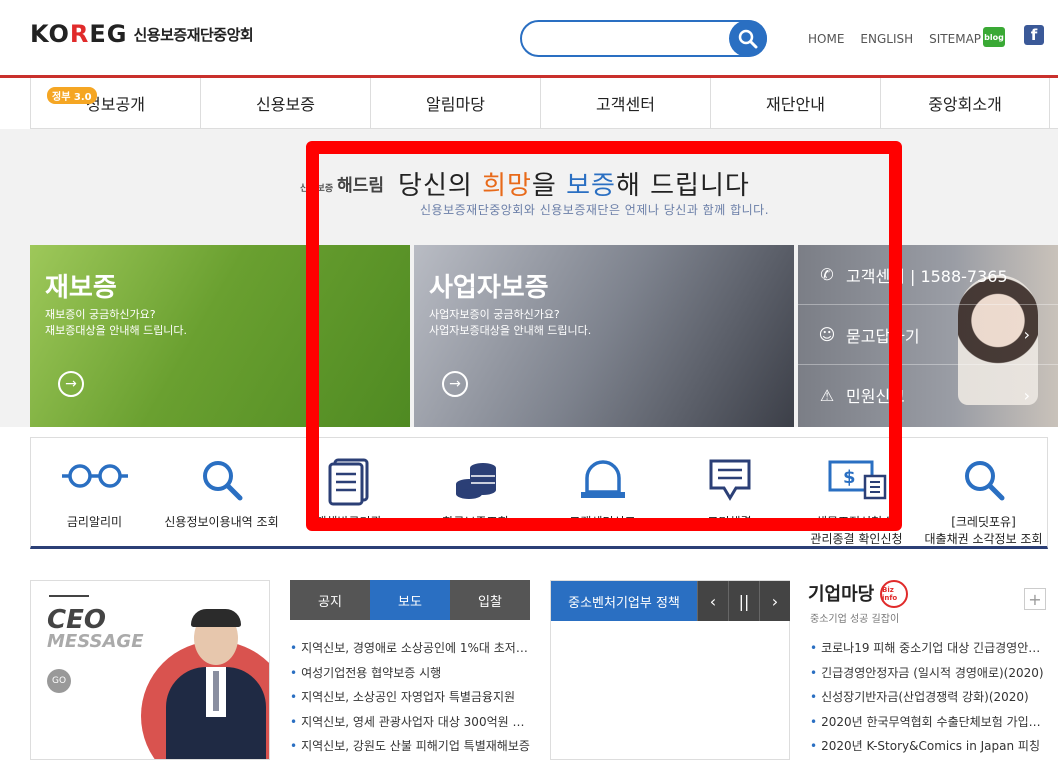 The height and width of the screenshot is (773, 1058). Describe the element at coordinates (928, 395) in the screenshot. I see `contact-complaint: ⚠ 민원신고 ›` at that location.